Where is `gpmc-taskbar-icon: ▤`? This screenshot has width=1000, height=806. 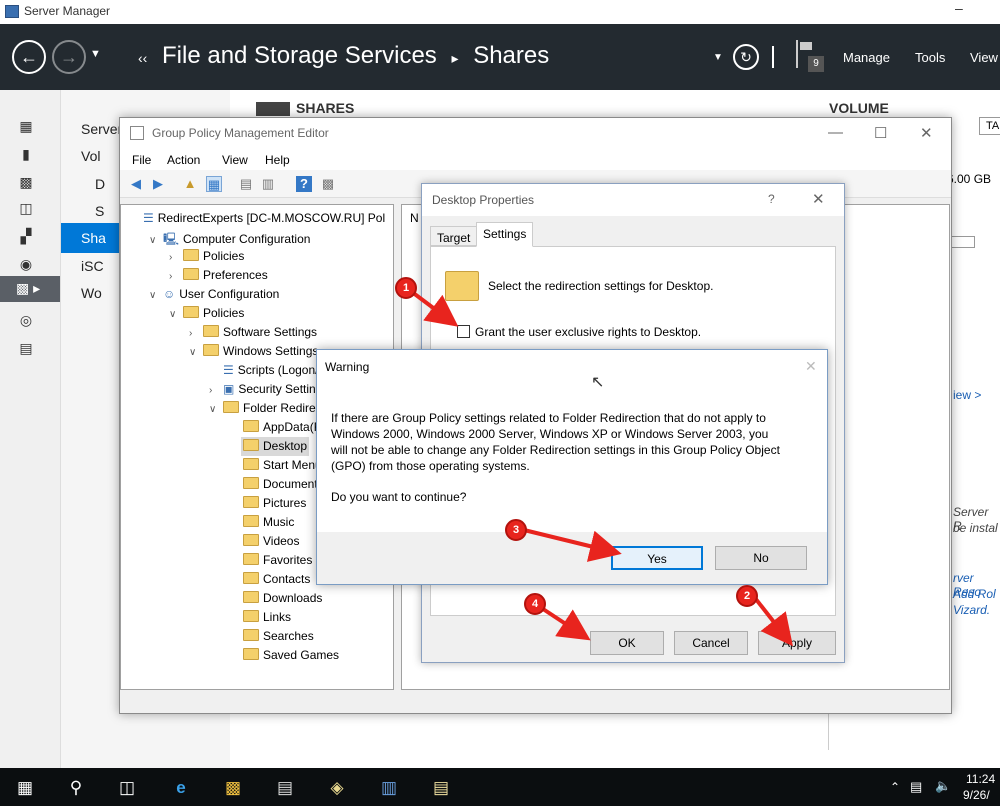 gpmc-taskbar-icon: ▤ is located at coordinates (285, 788).